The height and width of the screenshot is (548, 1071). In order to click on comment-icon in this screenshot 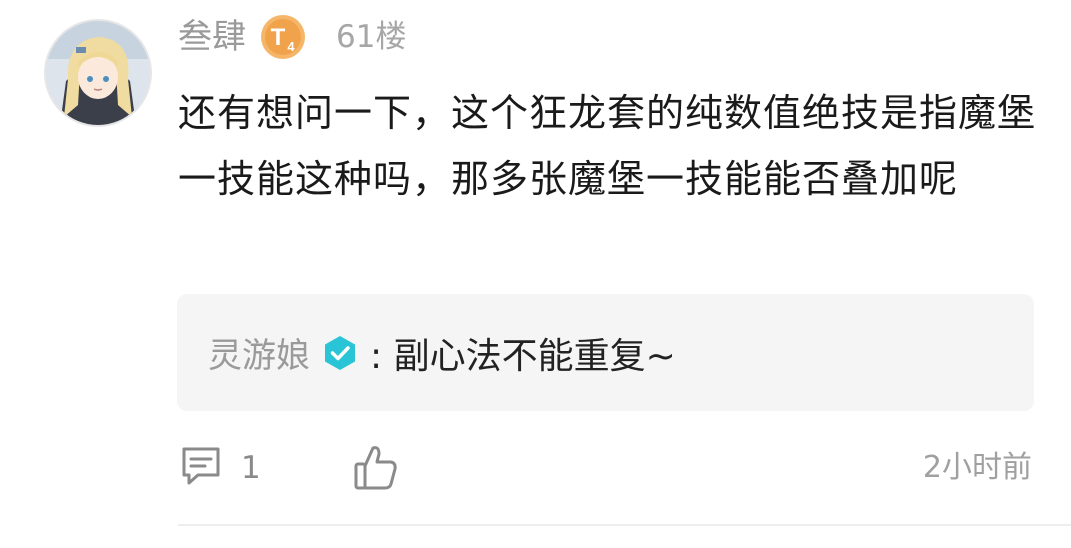, I will do `click(201, 468)`.